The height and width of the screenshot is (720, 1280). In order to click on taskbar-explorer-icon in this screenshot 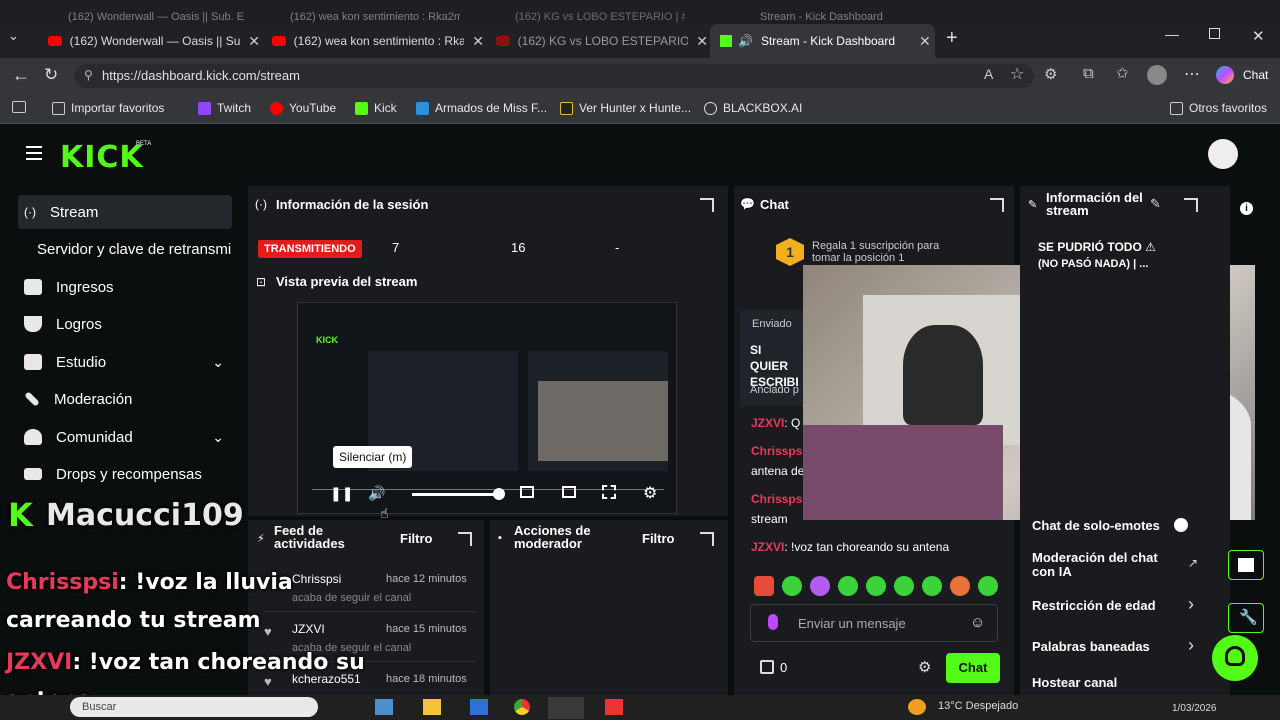, I will do `click(432, 707)`.